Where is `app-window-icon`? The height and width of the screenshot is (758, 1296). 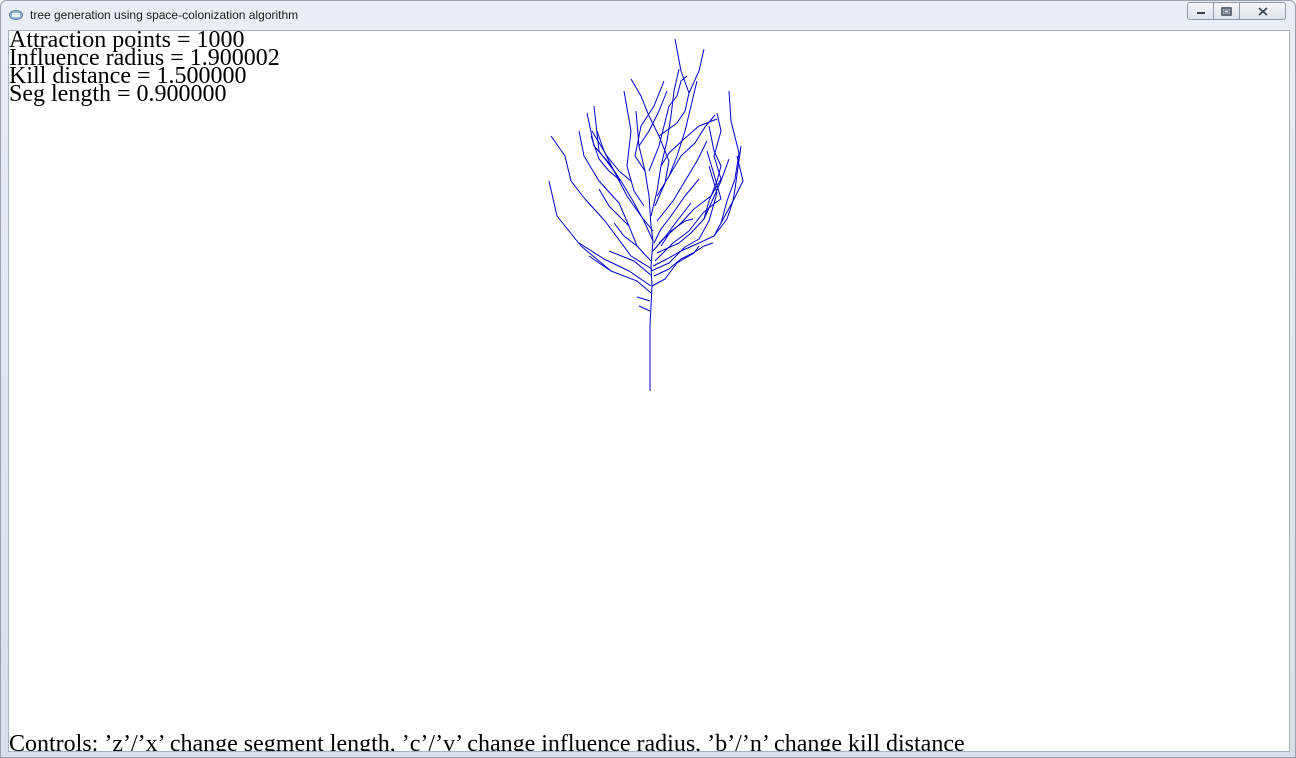 app-window-icon is located at coordinates (16, 15).